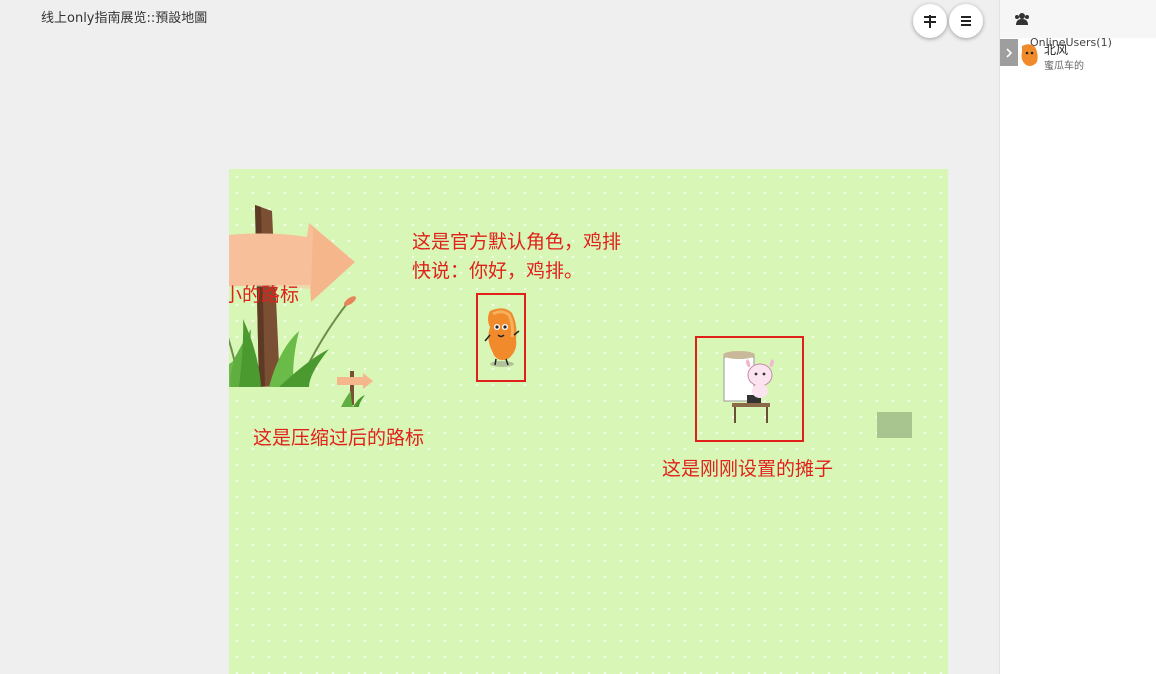 Image resolution: width=1156 pixels, height=674 pixels. I want to click on note-compressed-sign: 这是压缩过后的路标, so click(339, 438).